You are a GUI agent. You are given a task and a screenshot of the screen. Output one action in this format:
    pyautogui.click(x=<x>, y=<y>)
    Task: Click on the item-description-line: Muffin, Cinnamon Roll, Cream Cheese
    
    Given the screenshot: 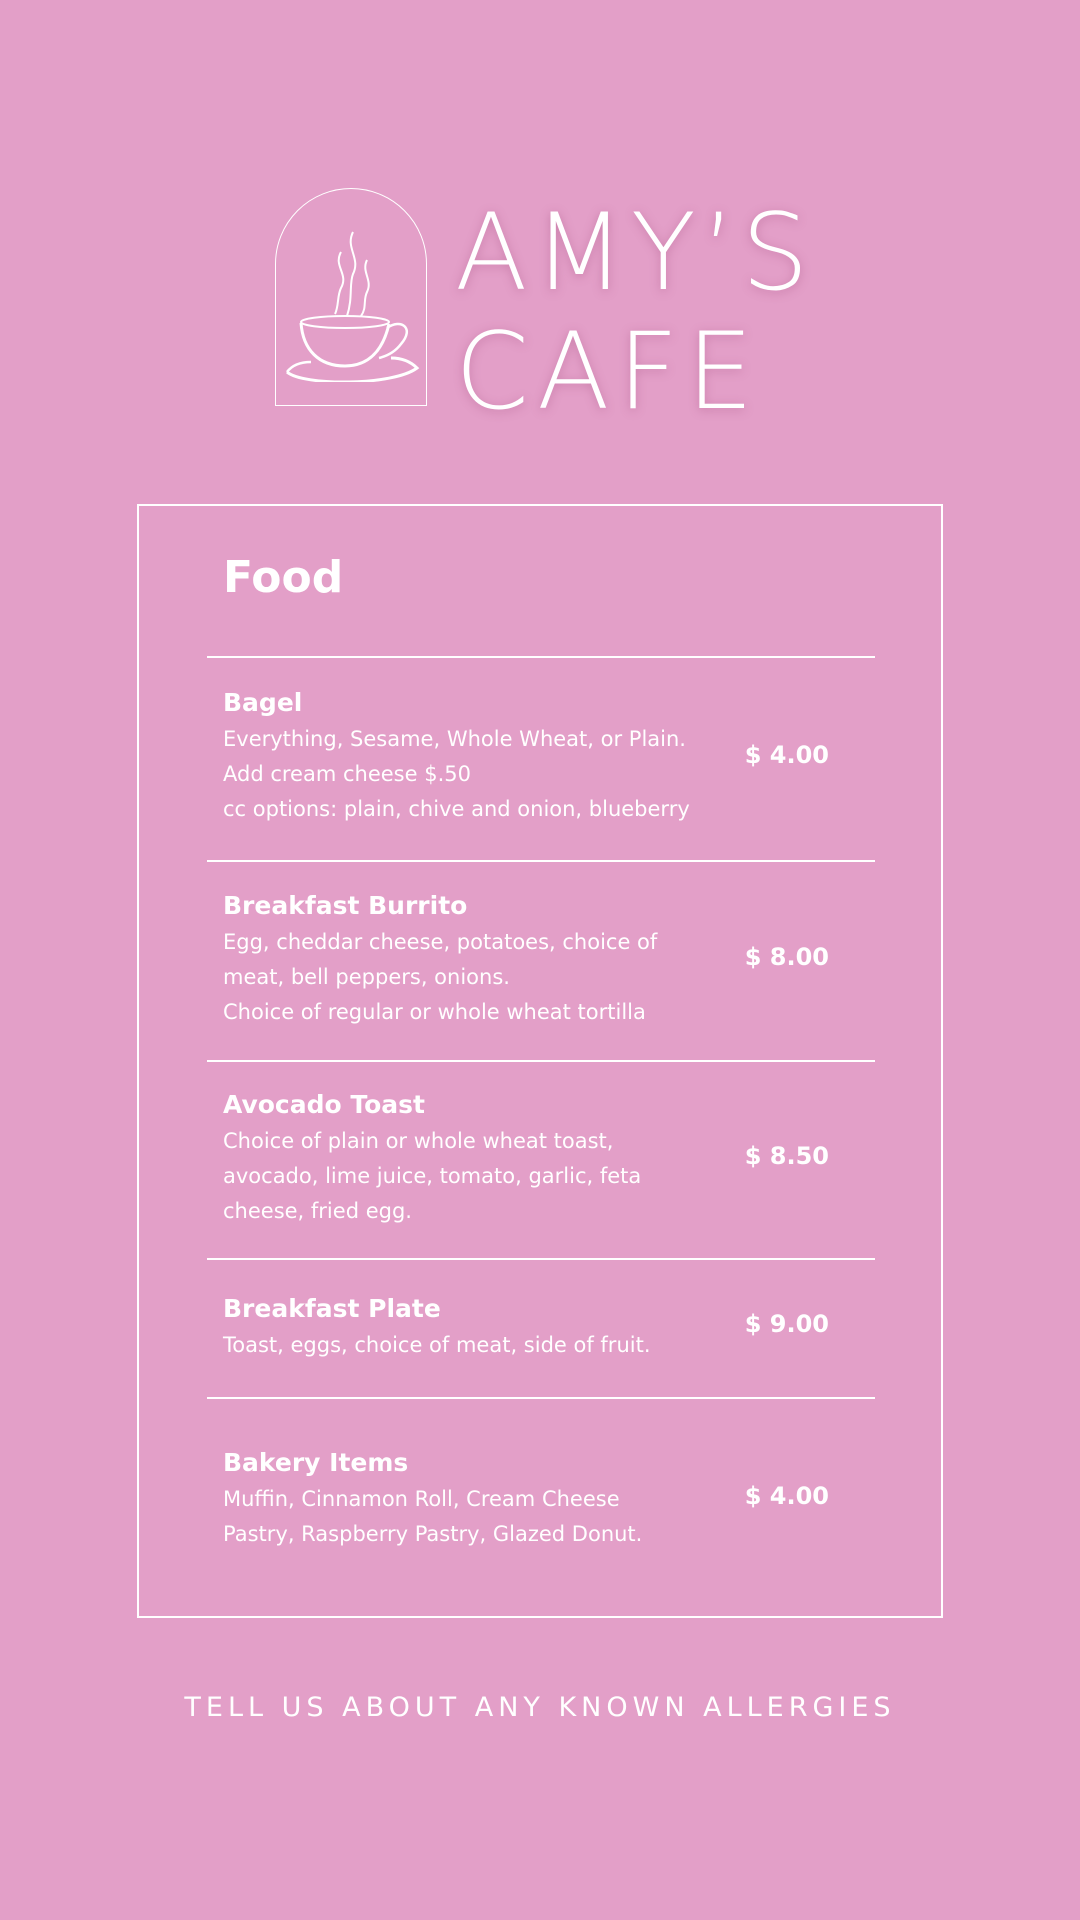 What is the action you would take?
    pyautogui.click(x=421, y=1499)
    